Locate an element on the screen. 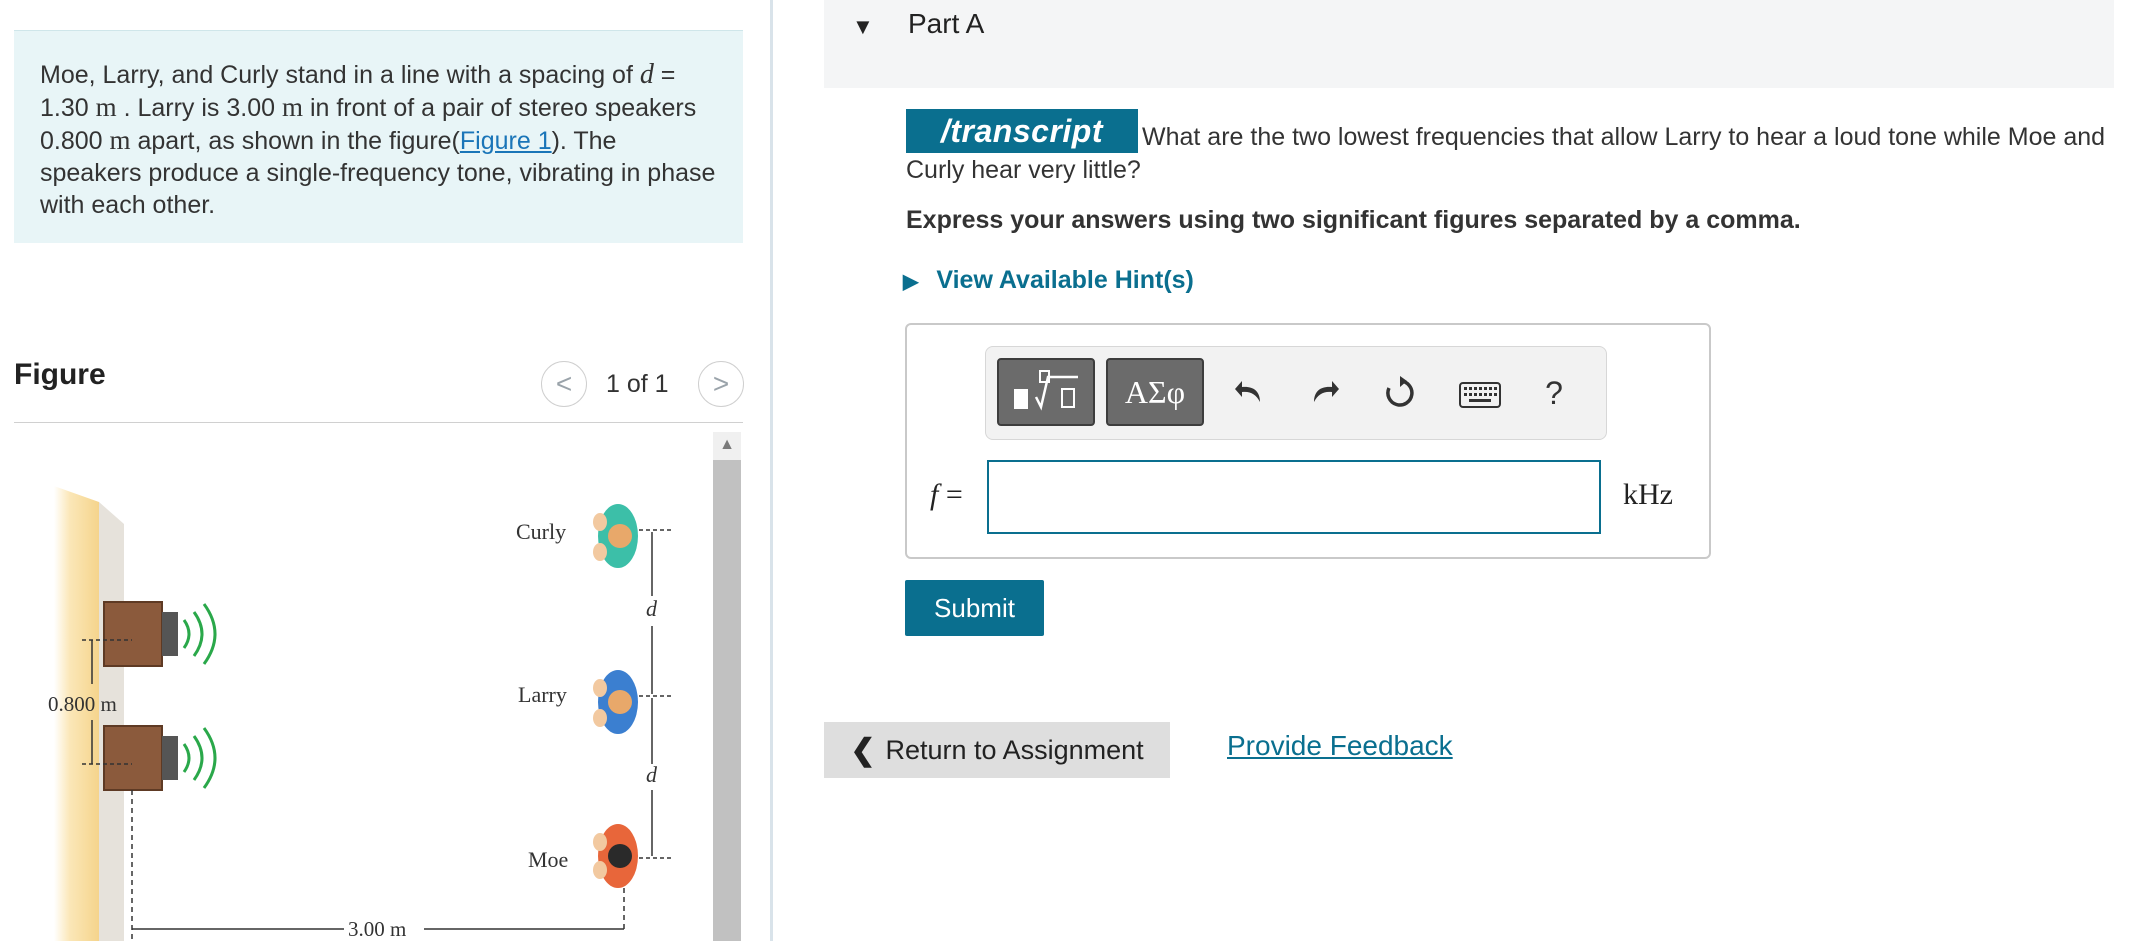 This screenshot has width=2133, height=941. chevron-left-icon: < is located at coordinates (564, 383).